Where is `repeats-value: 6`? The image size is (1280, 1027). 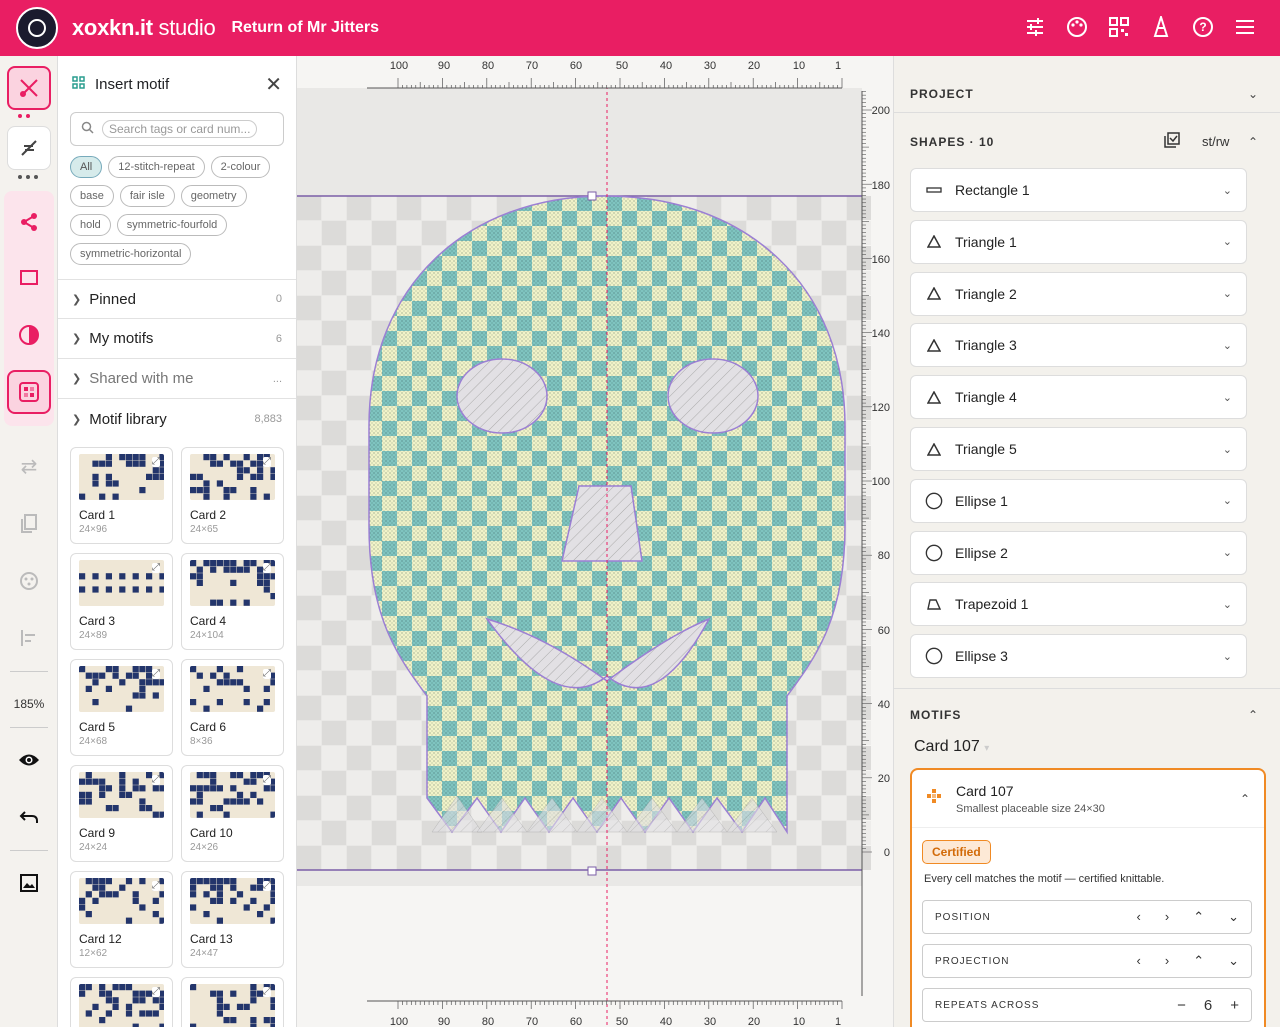
repeats-value: 6 is located at coordinates (1208, 1005).